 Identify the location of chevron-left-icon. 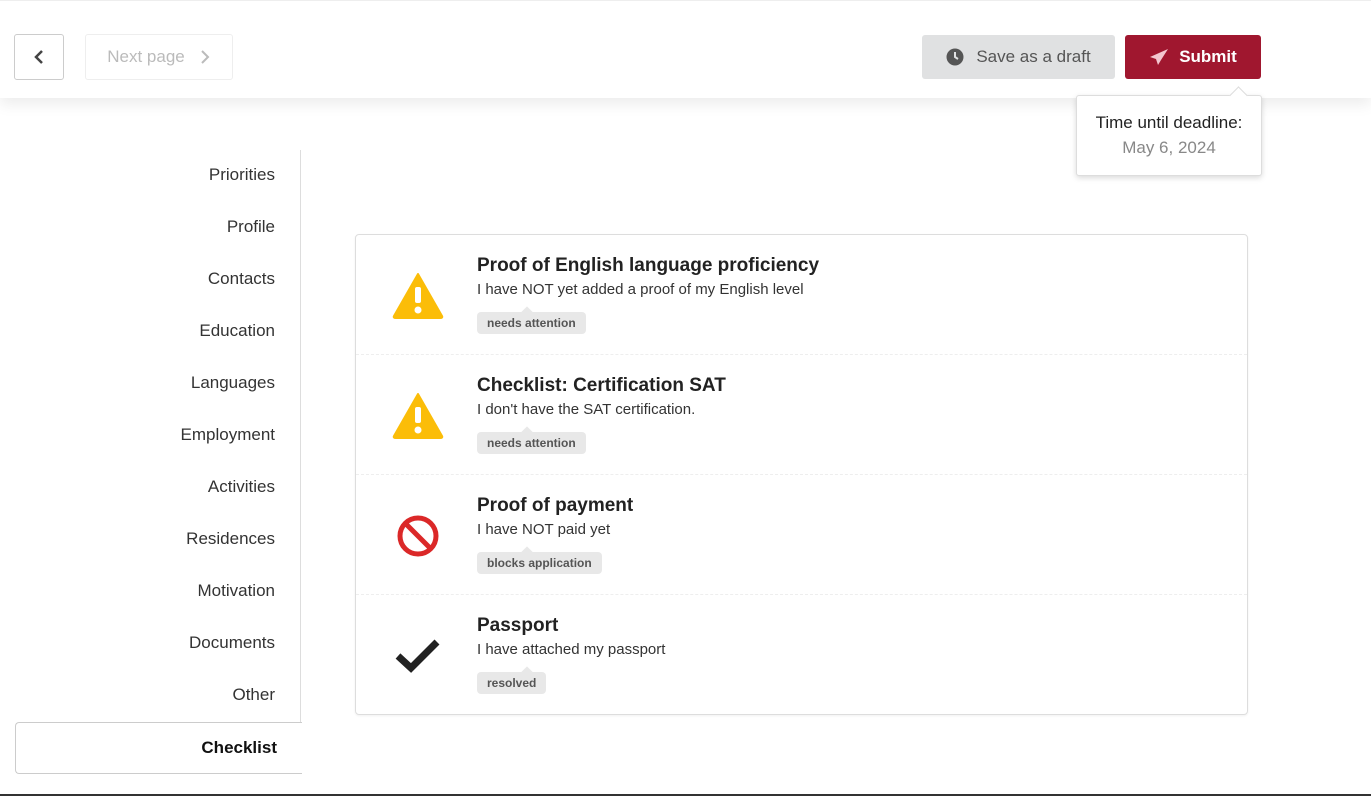
(38, 57).